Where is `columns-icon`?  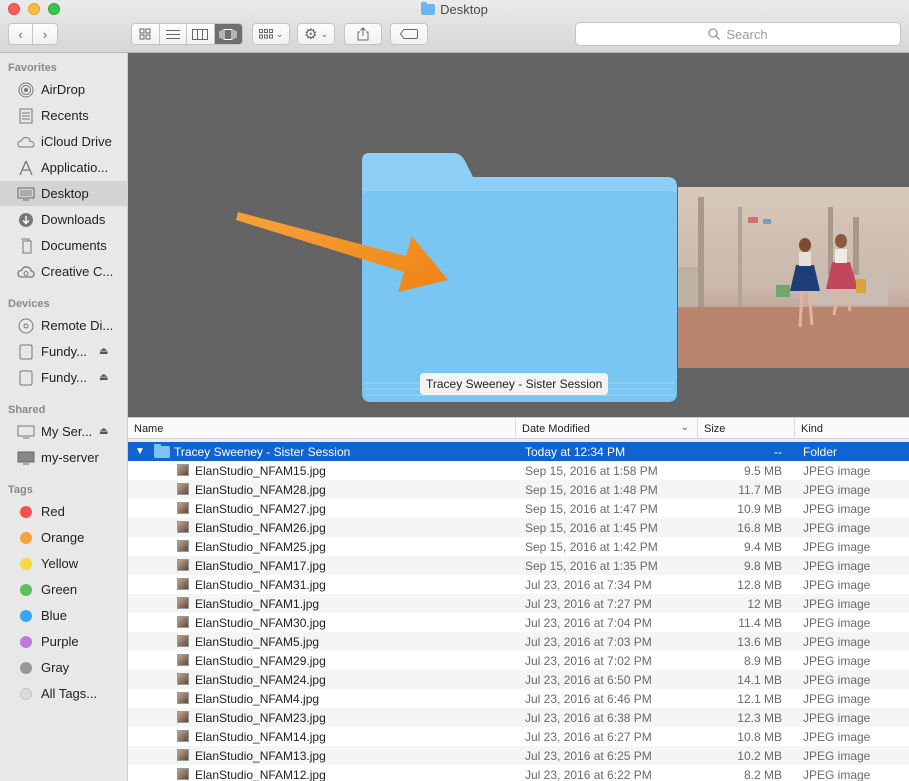 columns-icon is located at coordinates (200, 34).